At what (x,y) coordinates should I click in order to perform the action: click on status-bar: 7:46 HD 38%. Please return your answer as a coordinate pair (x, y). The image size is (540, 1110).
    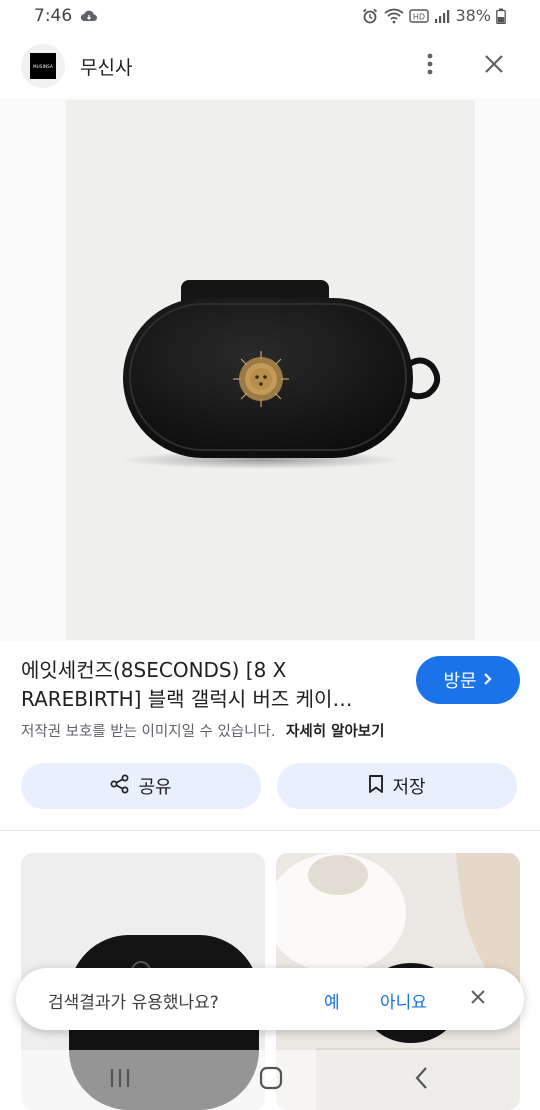
    Looking at the image, I should click on (270, 17).